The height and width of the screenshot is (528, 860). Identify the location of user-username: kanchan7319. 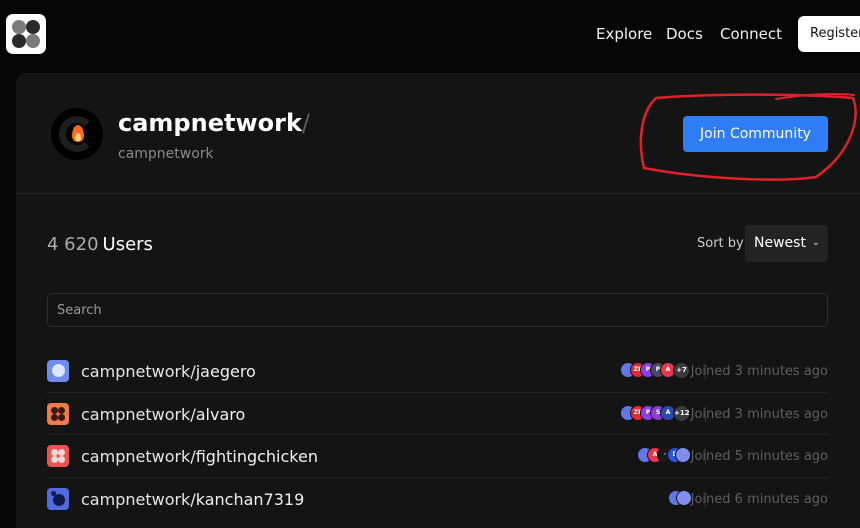
(250, 499).